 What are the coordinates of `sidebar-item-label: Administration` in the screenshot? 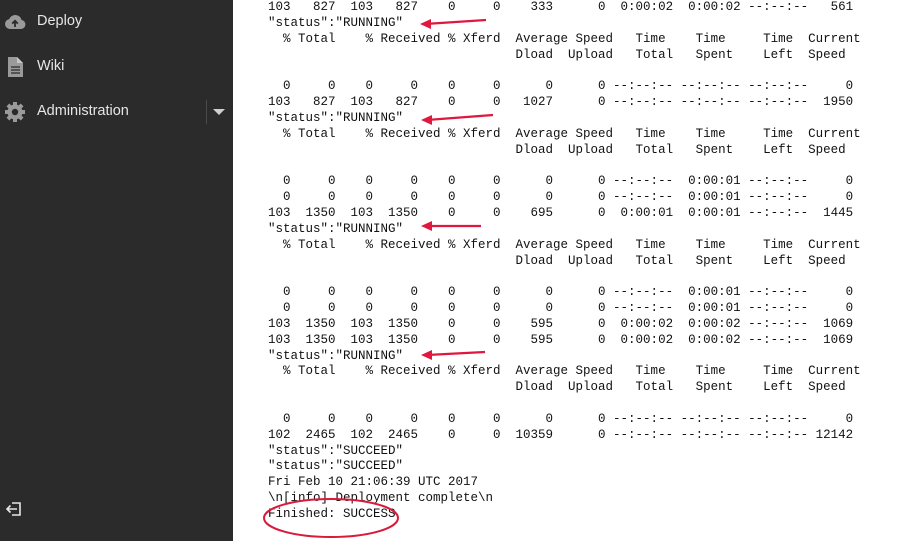 It's located at (83, 111).